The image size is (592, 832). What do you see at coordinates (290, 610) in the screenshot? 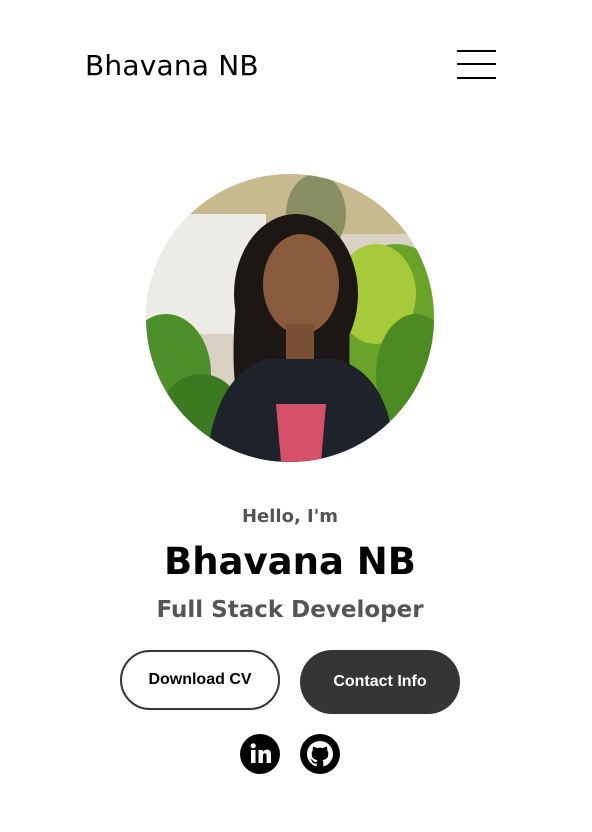
I see `profile-role: Full Stack Developer` at bounding box center [290, 610].